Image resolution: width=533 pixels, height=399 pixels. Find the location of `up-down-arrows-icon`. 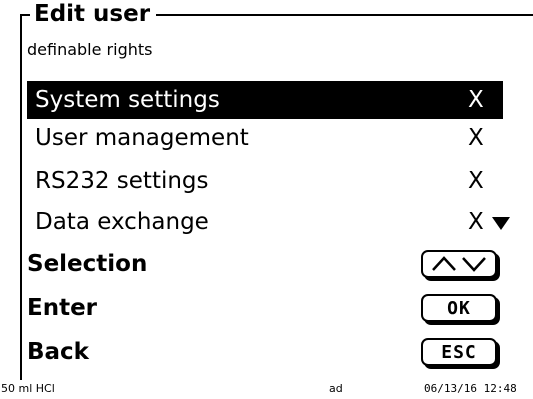

up-down-arrows-icon is located at coordinates (459, 264).